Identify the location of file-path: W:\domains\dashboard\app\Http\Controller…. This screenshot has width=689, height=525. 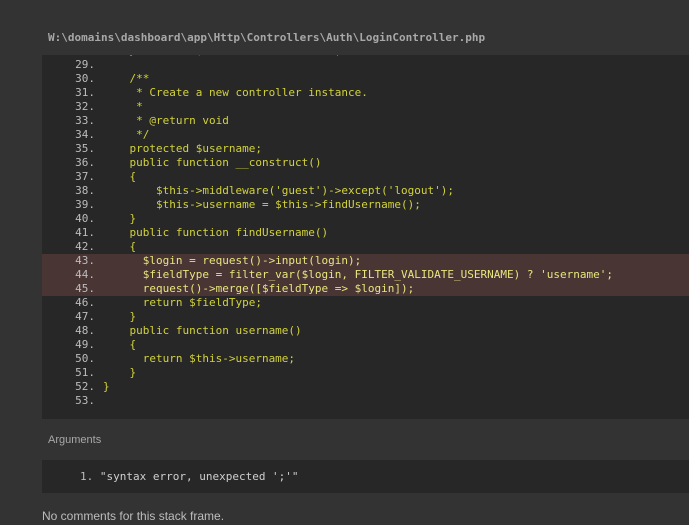
(267, 37).